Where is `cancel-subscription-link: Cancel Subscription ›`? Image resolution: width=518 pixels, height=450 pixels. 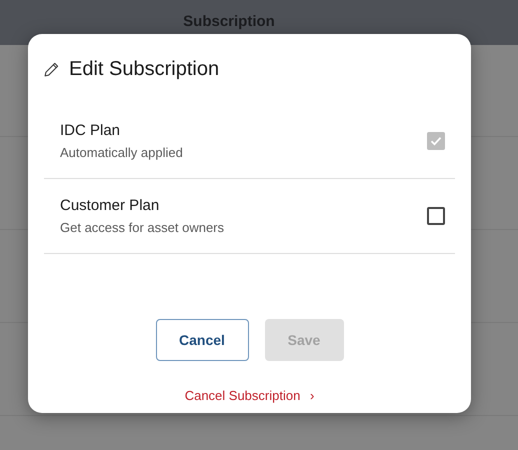 cancel-subscription-link: Cancel Subscription › is located at coordinates (249, 396).